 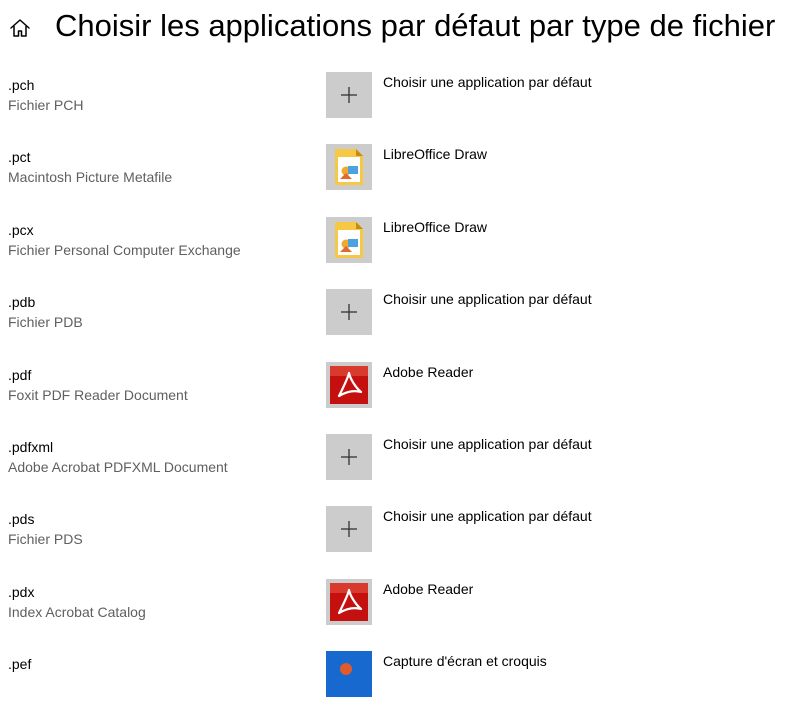 I want to click on file-extension: .pef, so click(x=20, y=664).